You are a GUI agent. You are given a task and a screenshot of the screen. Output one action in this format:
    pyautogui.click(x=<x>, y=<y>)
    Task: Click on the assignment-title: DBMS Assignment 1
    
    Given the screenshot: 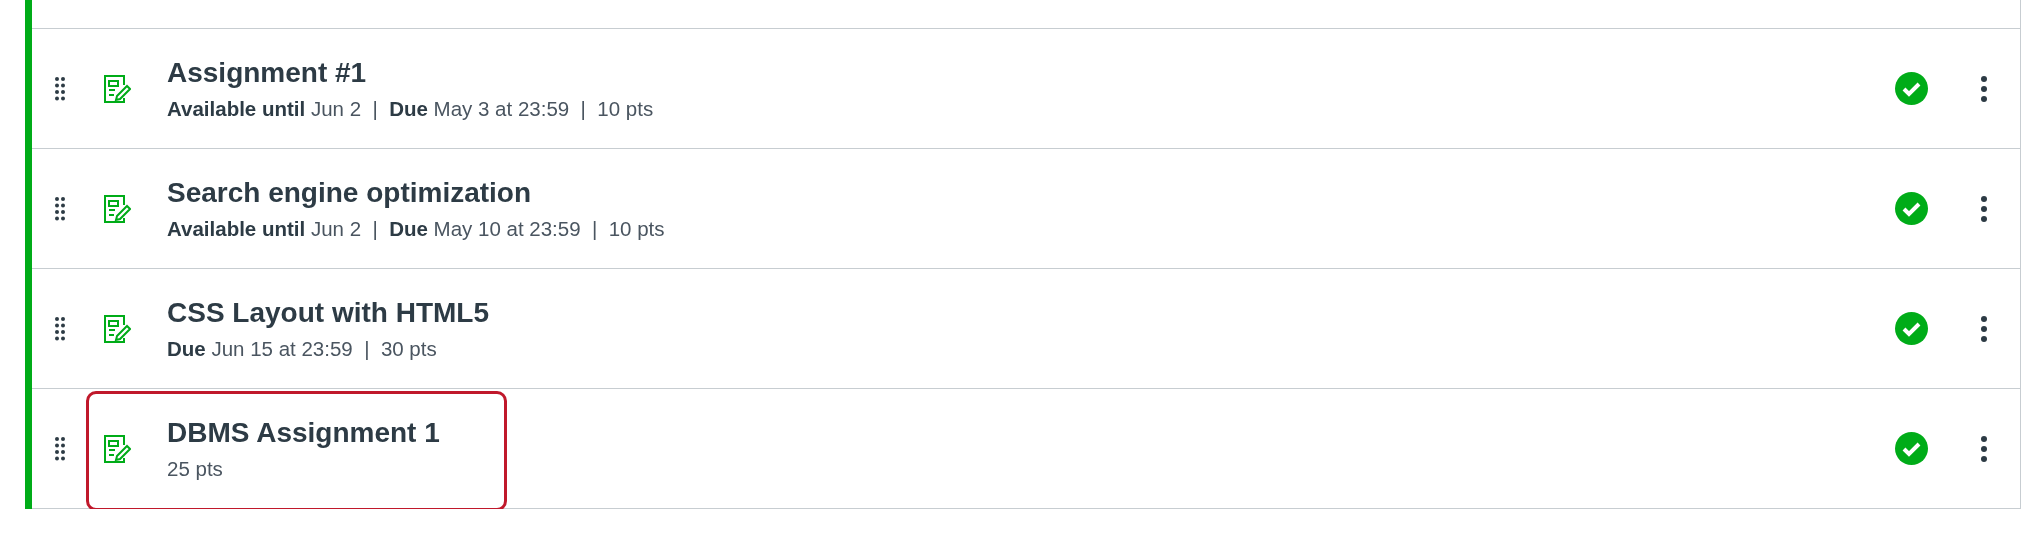 What is the action you would take?
    pyautogui.click(x=303, y=432)
    